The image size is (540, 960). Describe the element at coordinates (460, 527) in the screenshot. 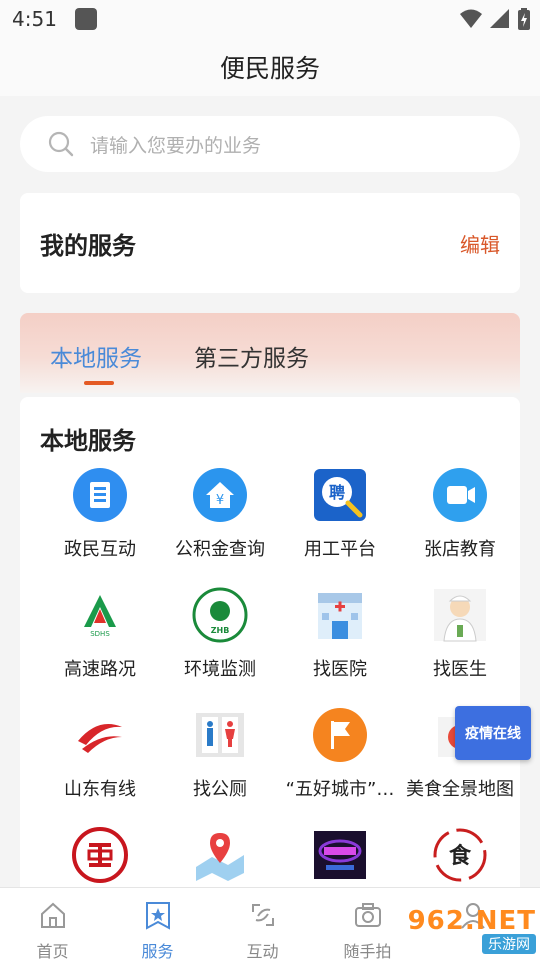

I see `service-item: 张店教育` at that location.